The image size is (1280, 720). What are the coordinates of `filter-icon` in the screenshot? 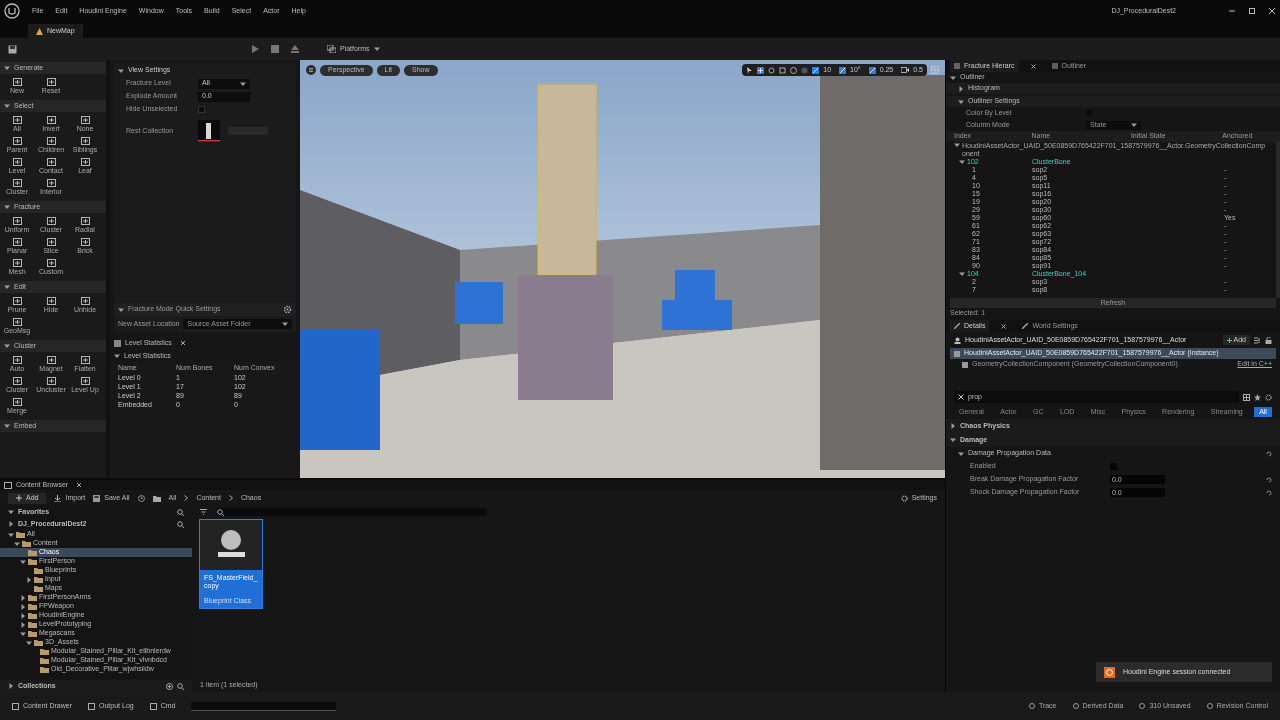 It's located at (204, 512).